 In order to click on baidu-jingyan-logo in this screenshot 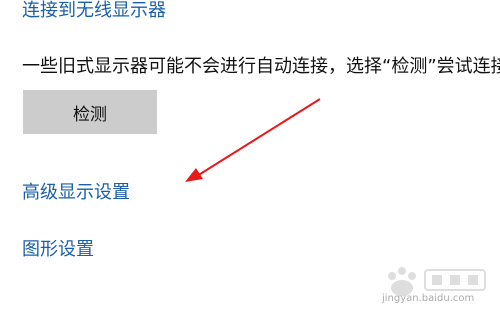, I will do `click(437, 281)`.